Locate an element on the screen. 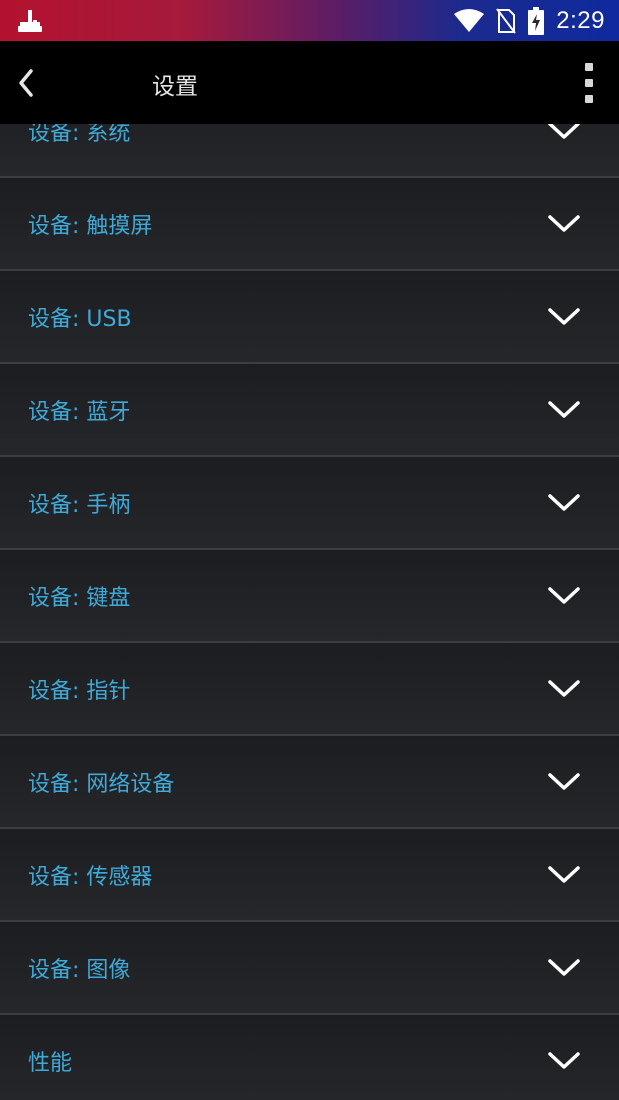 Image resolution: width=619 pixels, height=1100 pixels. settings-category-row: 设备: USB is located at coordinates (309, 317).